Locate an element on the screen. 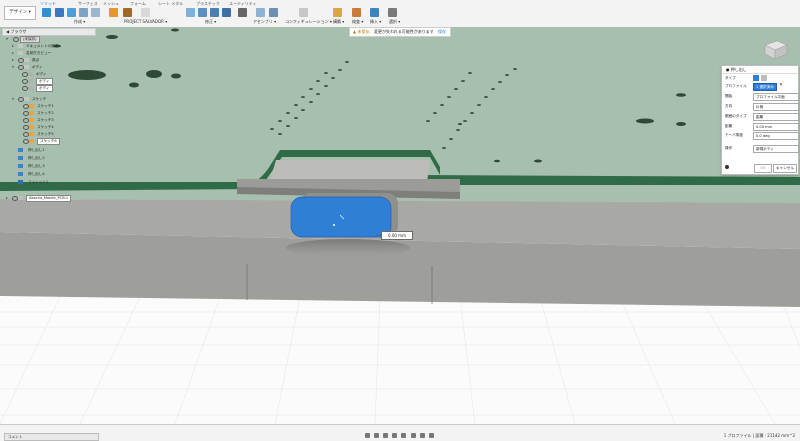 The height and width of the screenshot is (441, 800). group-modify: 修正 ▾ is located at coordinates (210, 22).